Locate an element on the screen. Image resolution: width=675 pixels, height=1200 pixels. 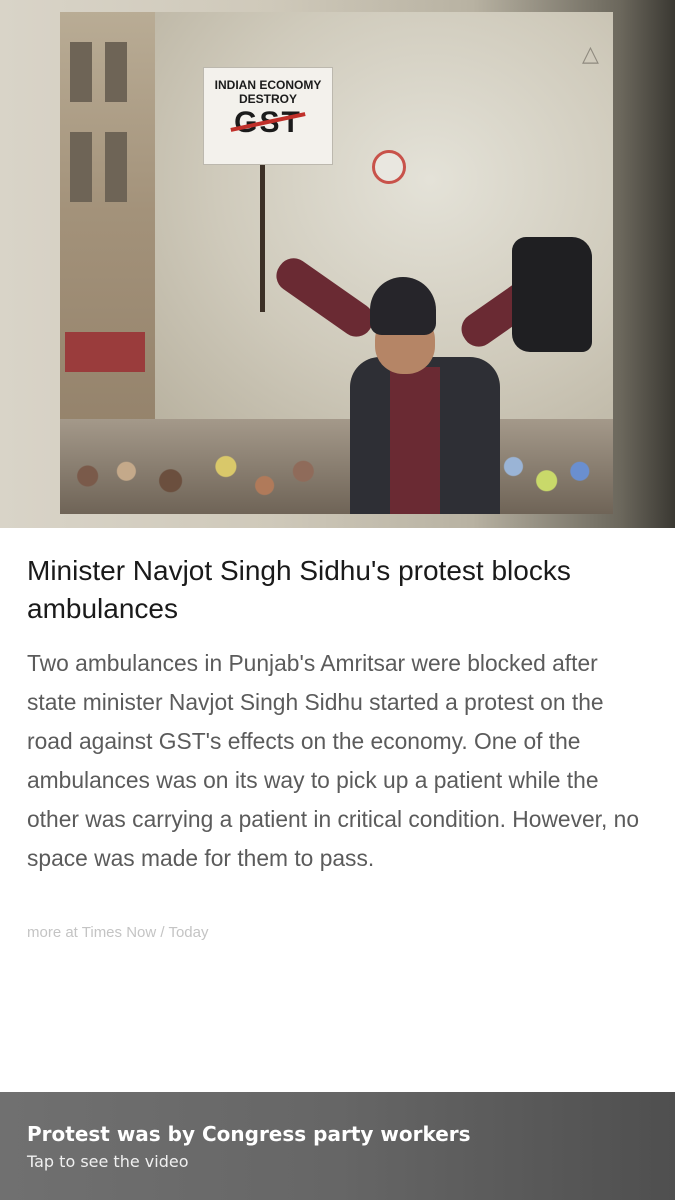
turban is located at coordinates (403, 306).